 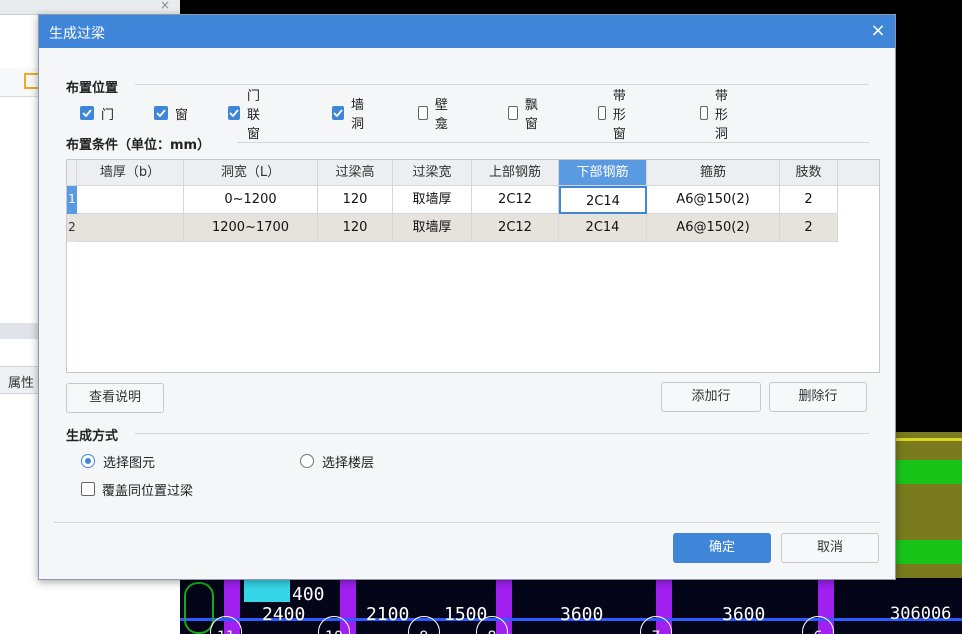 I want to click on checkbox-label: 覆盖同位置过梁, so click(x=148, y=491).